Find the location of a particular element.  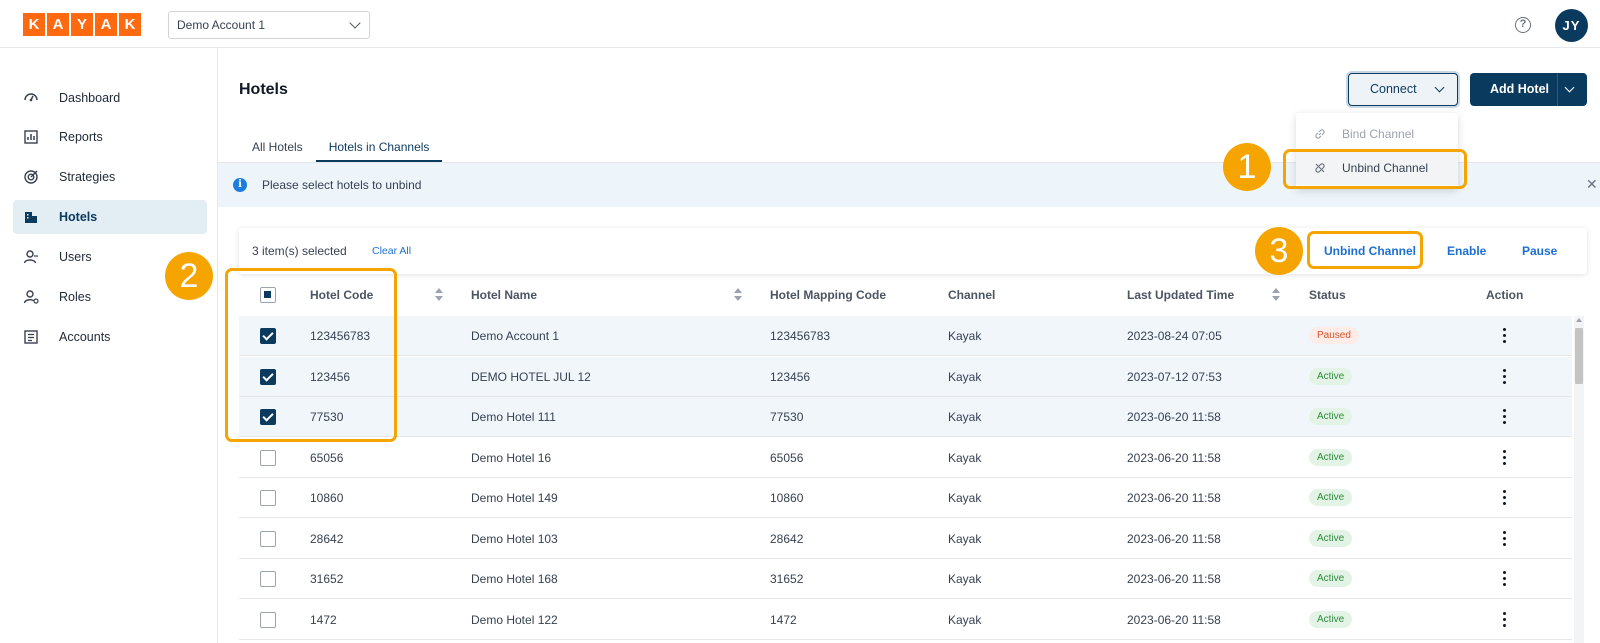

hotels-icon is located at coordinates (31, 217).